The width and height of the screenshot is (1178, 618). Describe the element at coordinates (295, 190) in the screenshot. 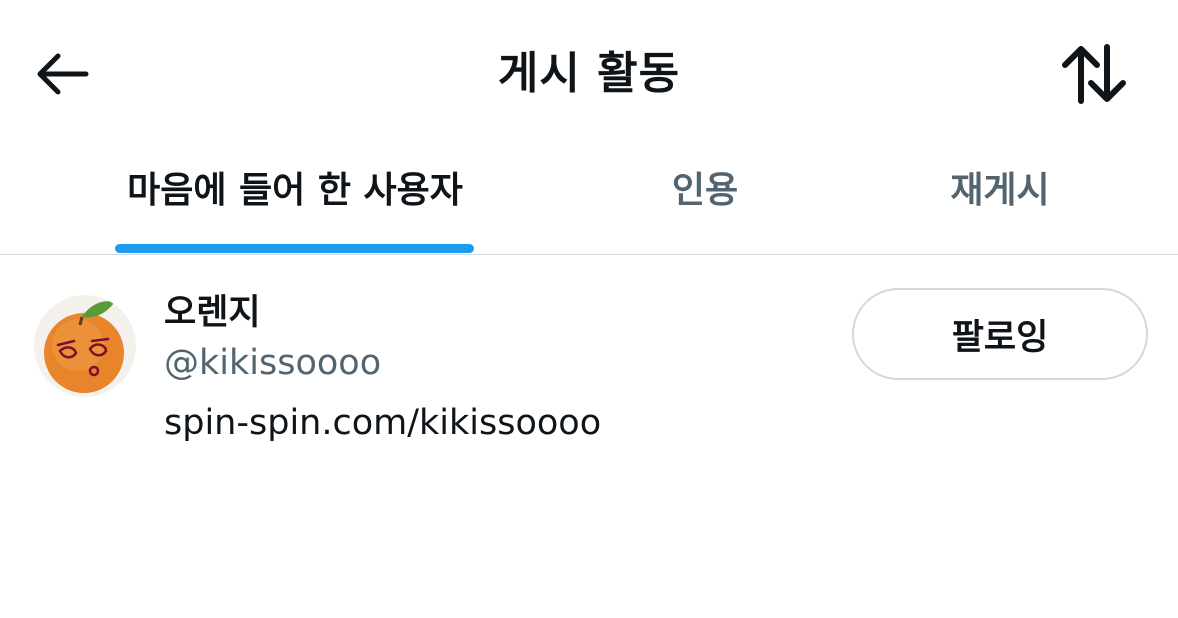

I see `tab-likes-label: 마음에 들어 한 사용자` at that location.